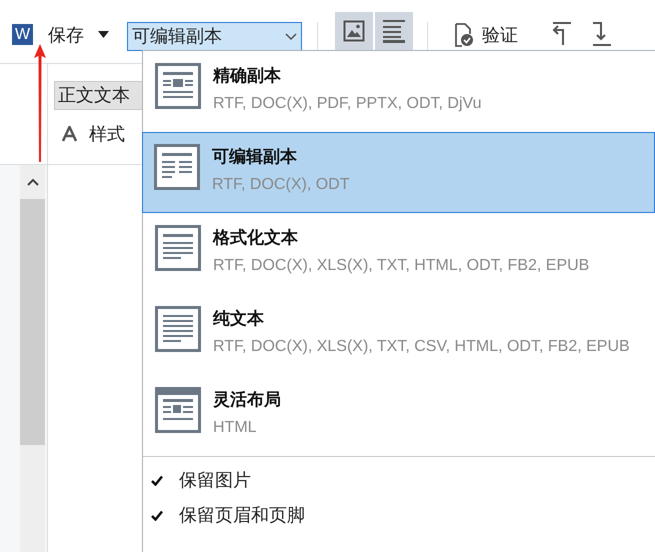  Describe the element at coordinates (215, 480) in the screenshot. I see `option-label: 保留图片` at that location.